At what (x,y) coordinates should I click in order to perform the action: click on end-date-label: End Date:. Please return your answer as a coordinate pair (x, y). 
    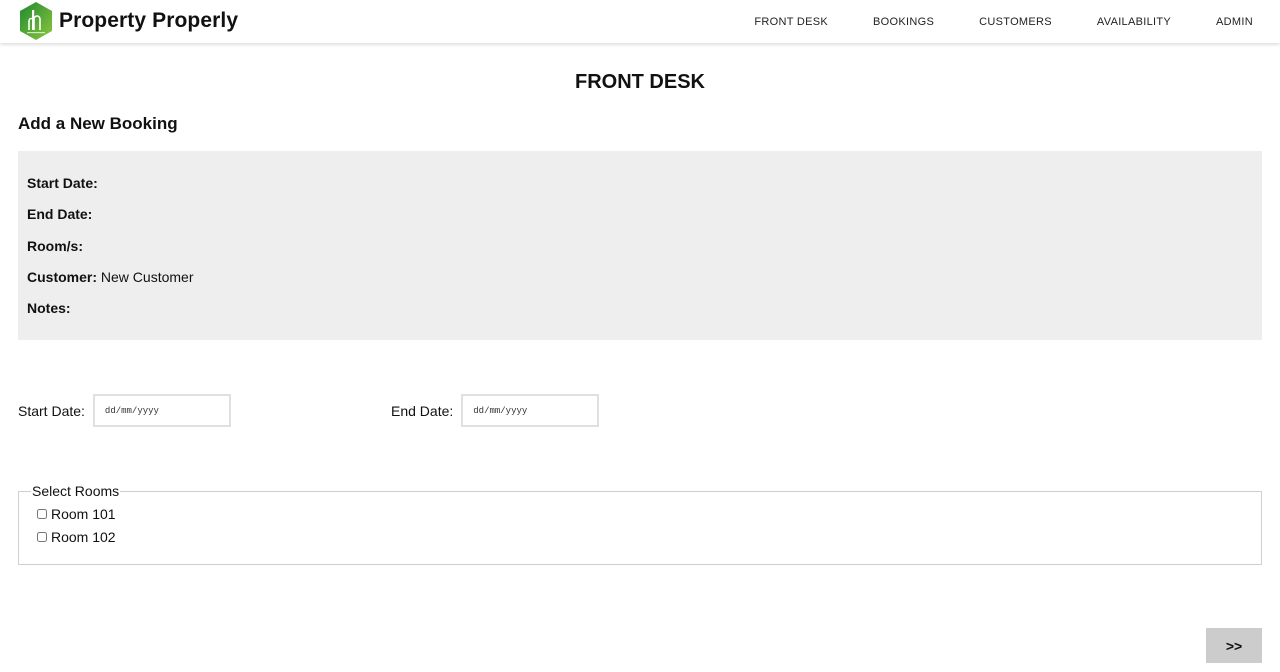
    Looking at the image, I should click on (422, 410).